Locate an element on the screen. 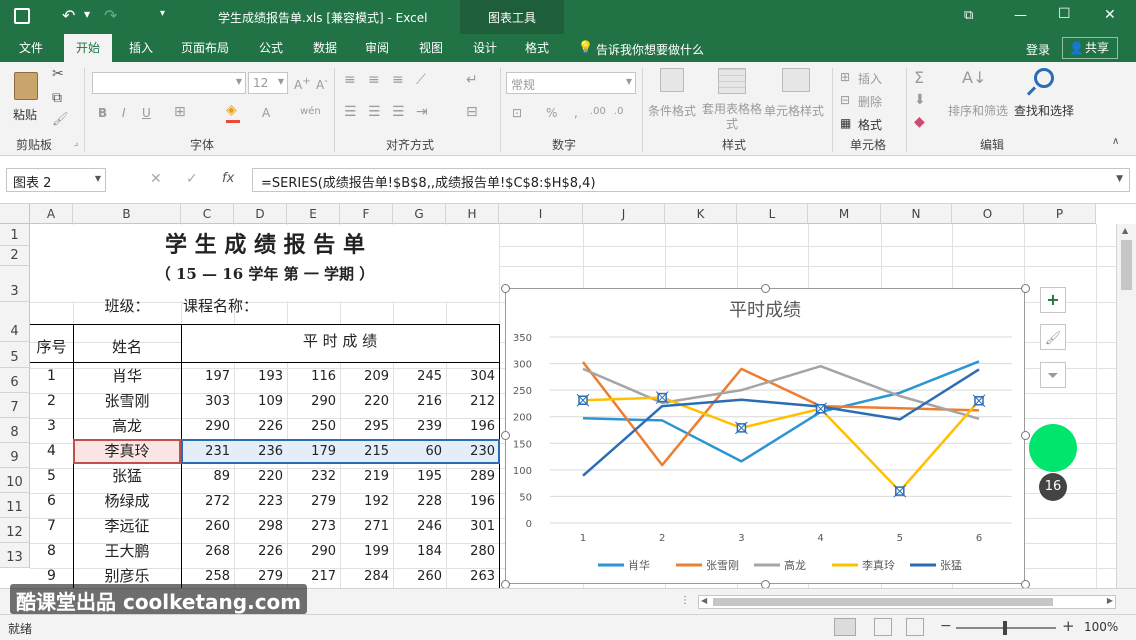 Image resolution: width=1136 pixels, height=640 pixels. shrink-font-icon: A- is located at coordinates (322, 84).